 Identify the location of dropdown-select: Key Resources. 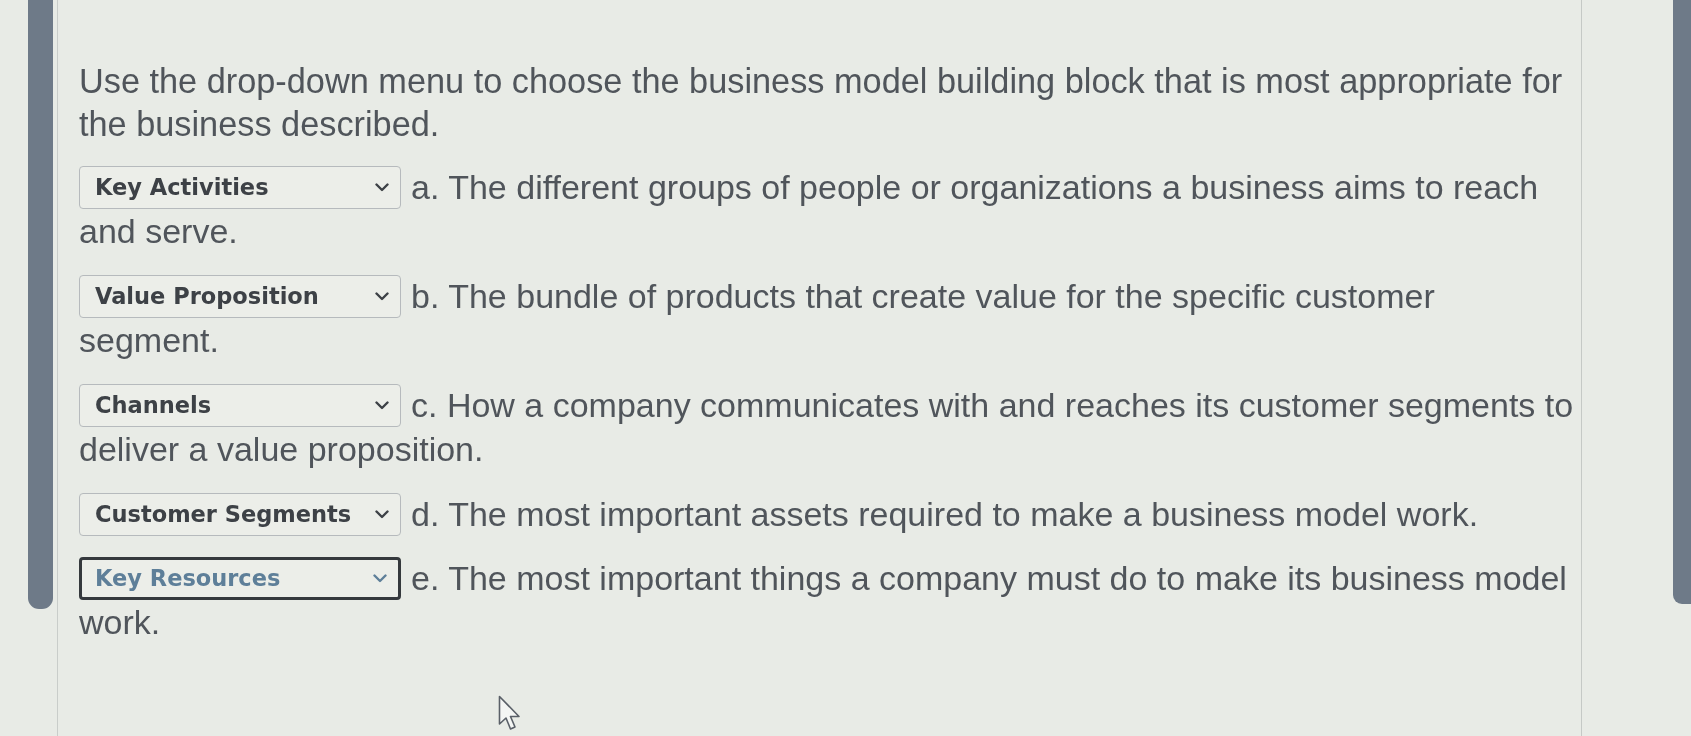
(240, 578).